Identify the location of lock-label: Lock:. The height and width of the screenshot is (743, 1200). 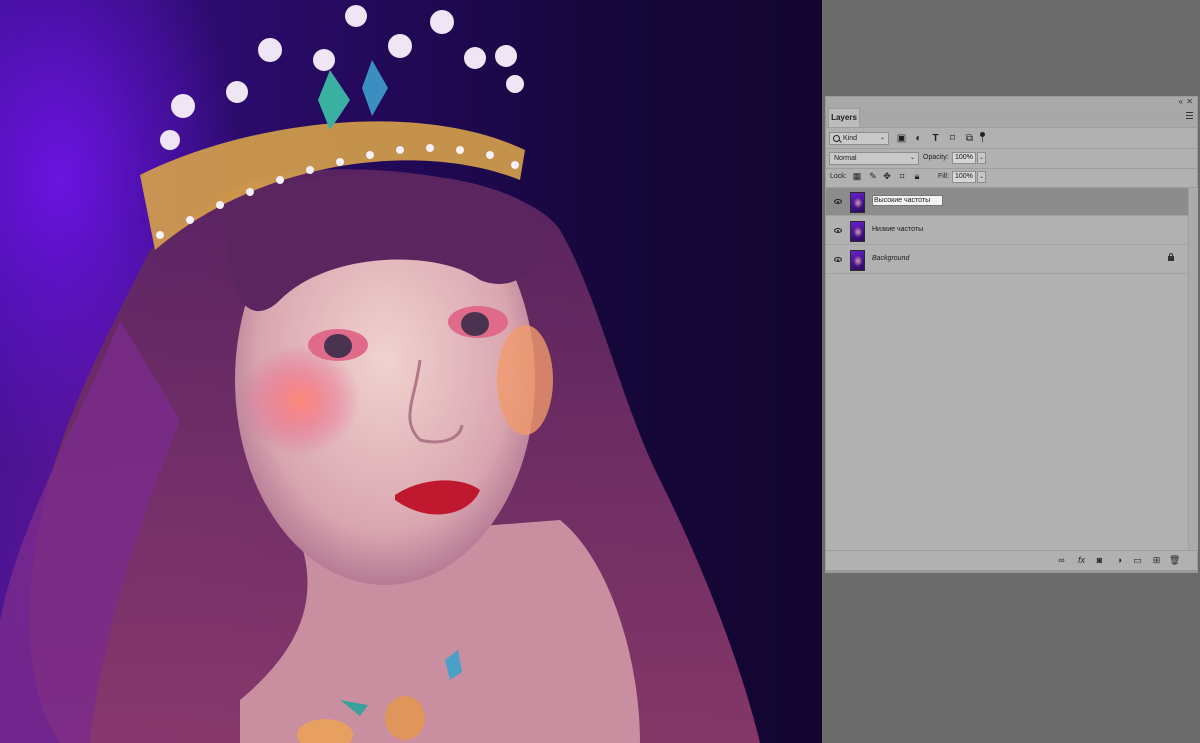
(838, 176).